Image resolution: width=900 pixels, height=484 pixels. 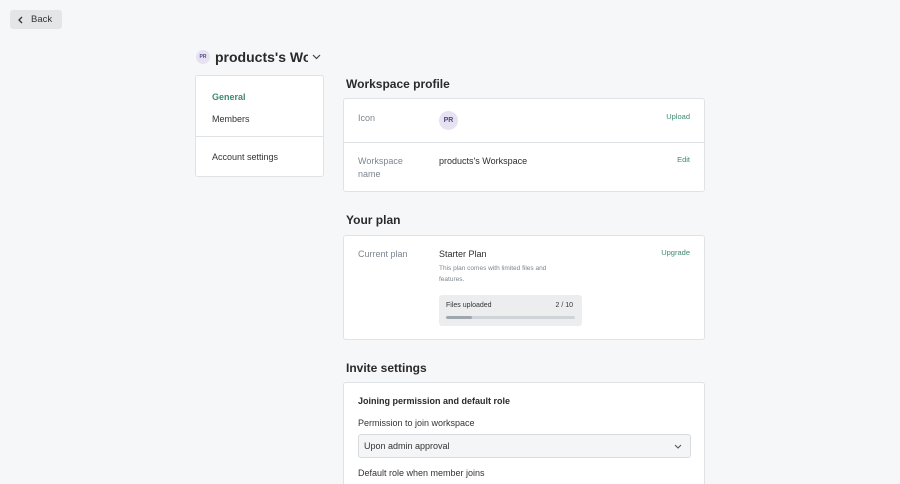 I want to click on files-usage-box: Files uploaded 2 / 10, so click(x=510, y=310).